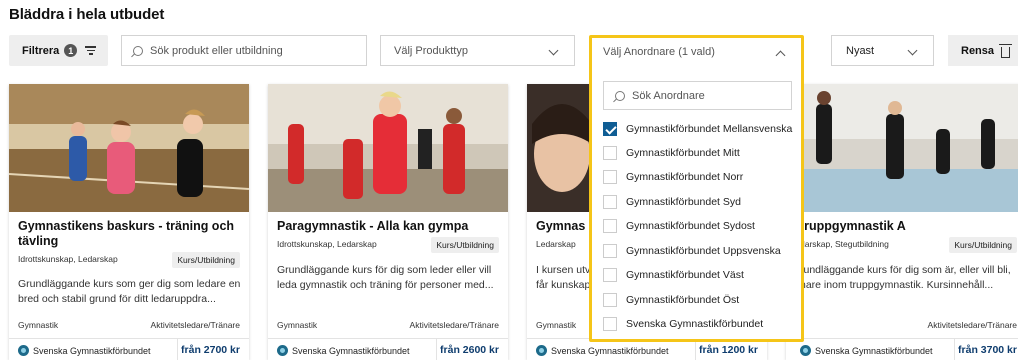 The image size is (1018, 360). What do you see at coordinates (388, 226) in the screenshot?
I see `course-title: Paragymnastik - Alla kan gympa` at bounding box center [388, 226].